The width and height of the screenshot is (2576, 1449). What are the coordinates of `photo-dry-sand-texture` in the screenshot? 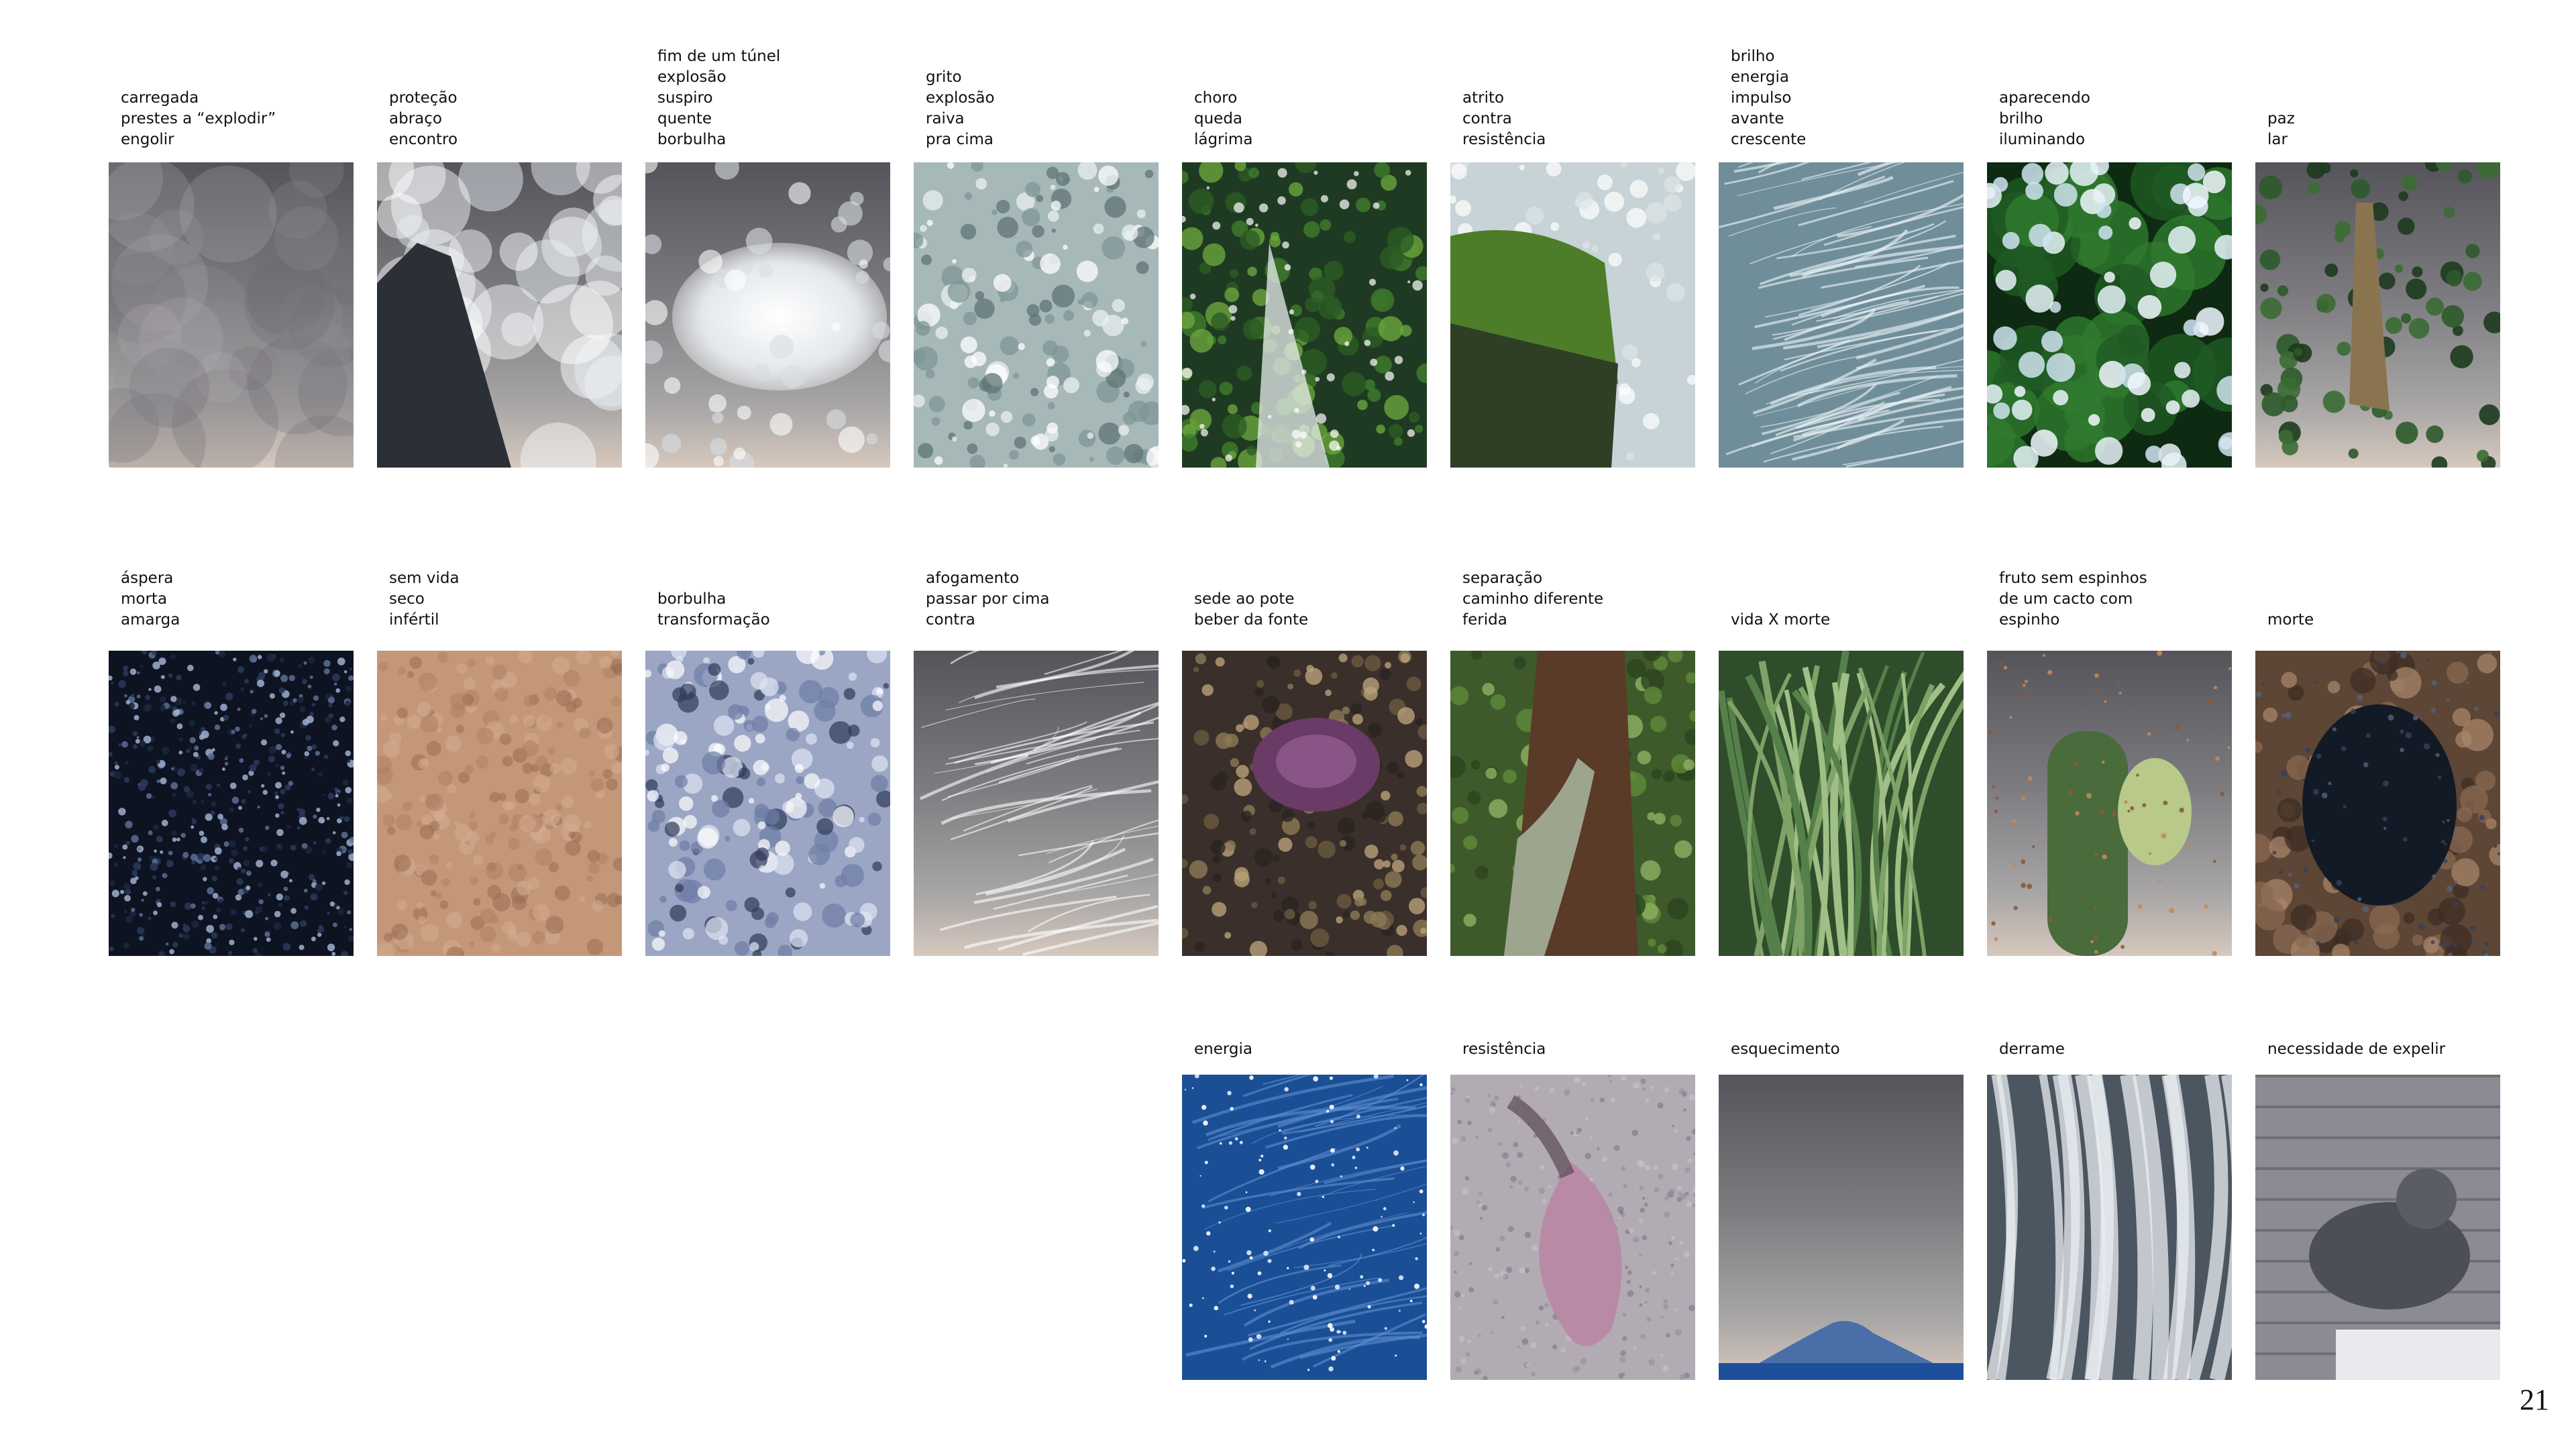 It's located at (499, 803).